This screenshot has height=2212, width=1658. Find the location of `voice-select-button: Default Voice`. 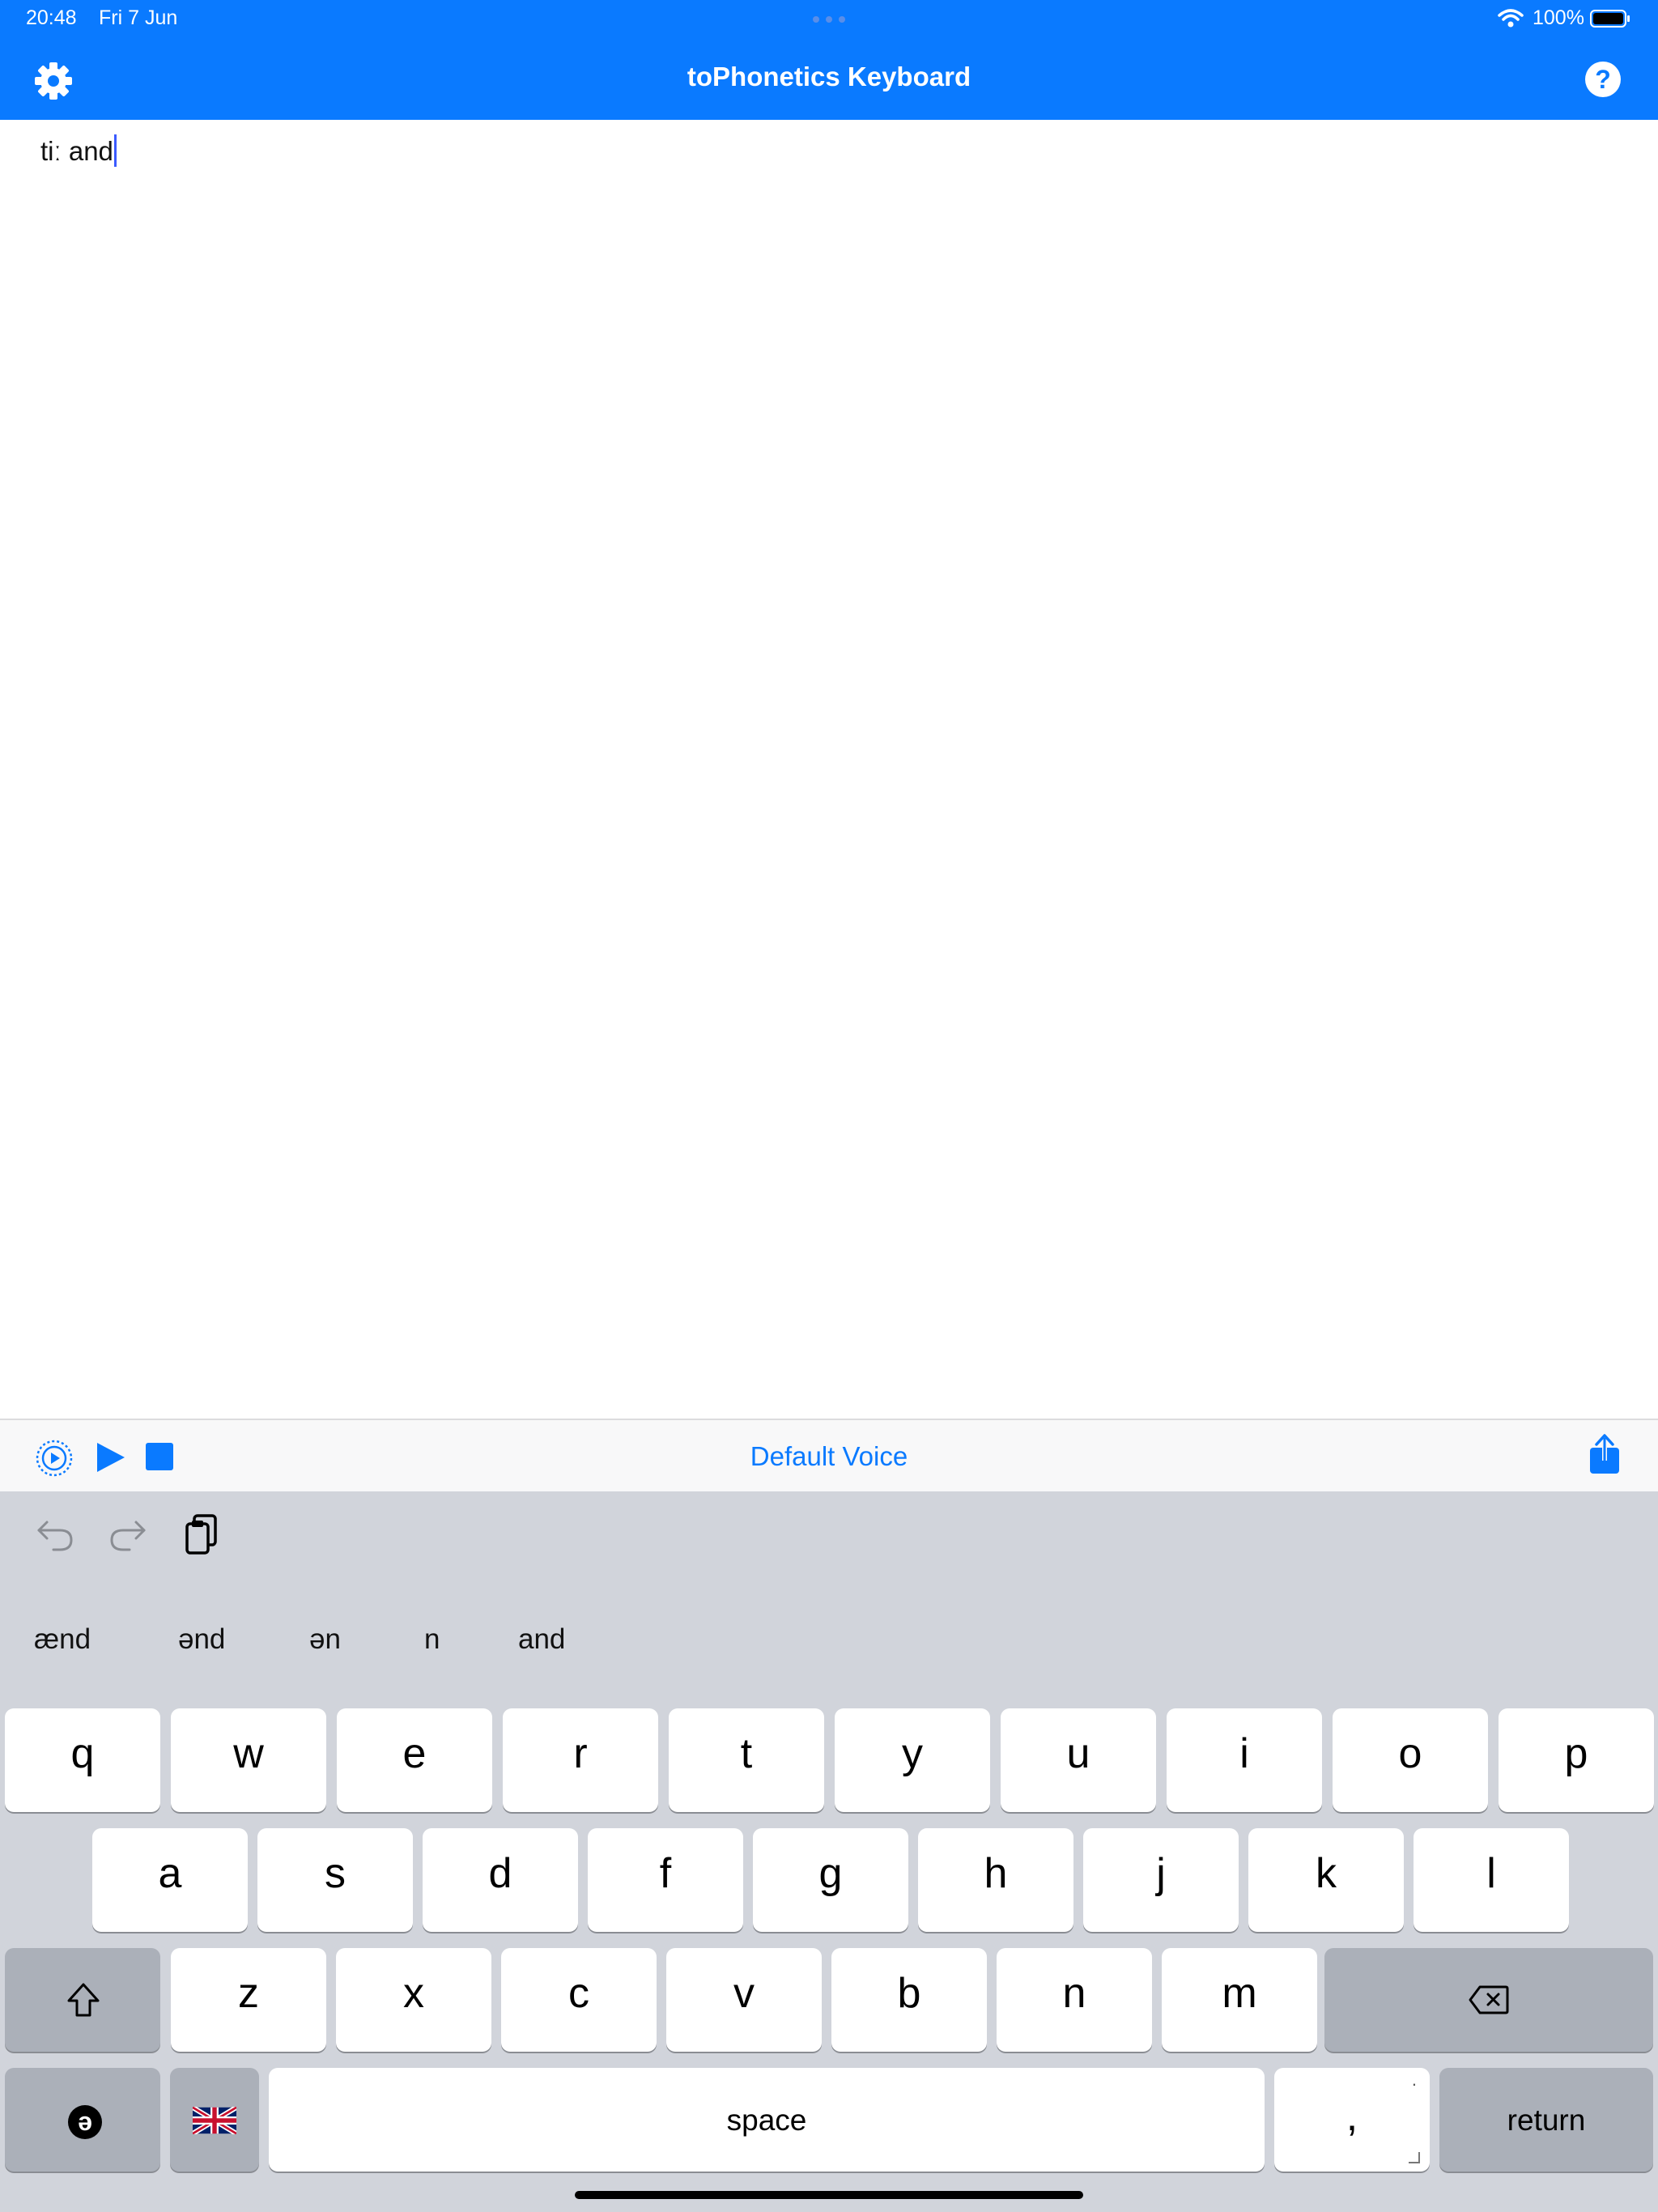

voice-select-button: Default Voice is located at coordinates (829, 1456).